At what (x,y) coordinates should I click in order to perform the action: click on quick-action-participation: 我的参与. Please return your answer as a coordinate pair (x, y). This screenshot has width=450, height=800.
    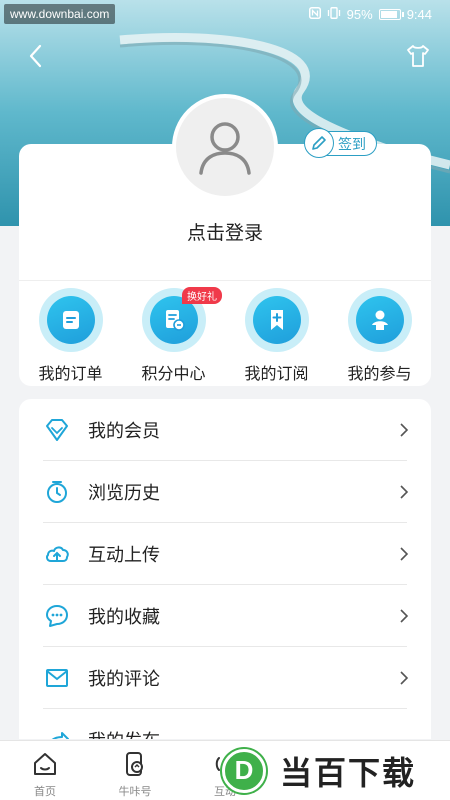
    Looking at the image, I should click on (379, 336).